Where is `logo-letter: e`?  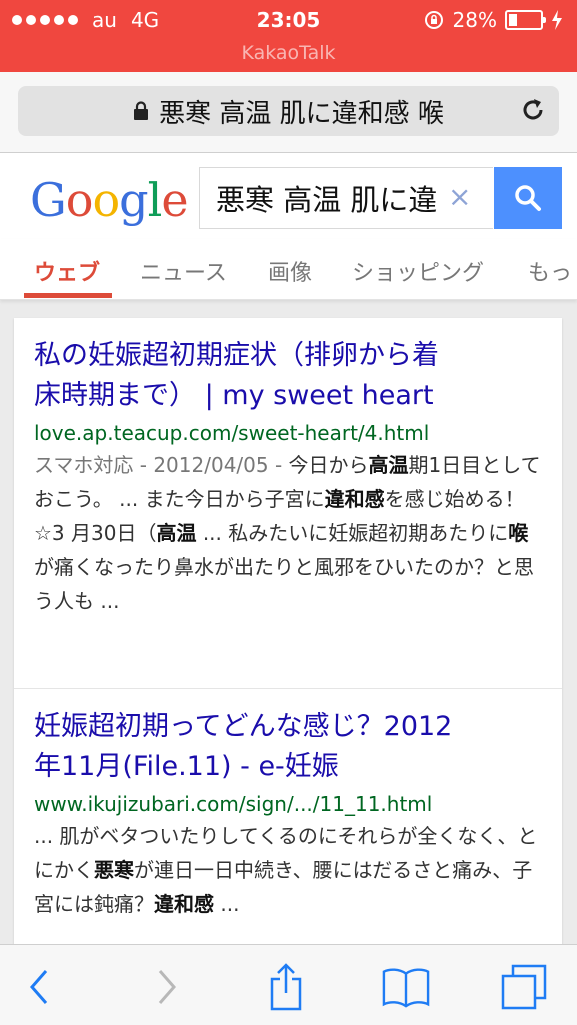
logo-letter: e is located at coordinates (174, 200).